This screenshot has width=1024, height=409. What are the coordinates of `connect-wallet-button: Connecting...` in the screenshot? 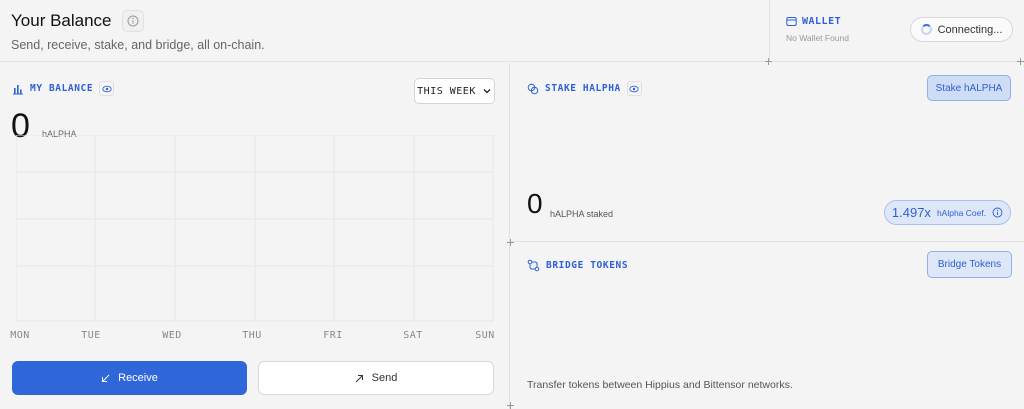 It's located at (961, 29).